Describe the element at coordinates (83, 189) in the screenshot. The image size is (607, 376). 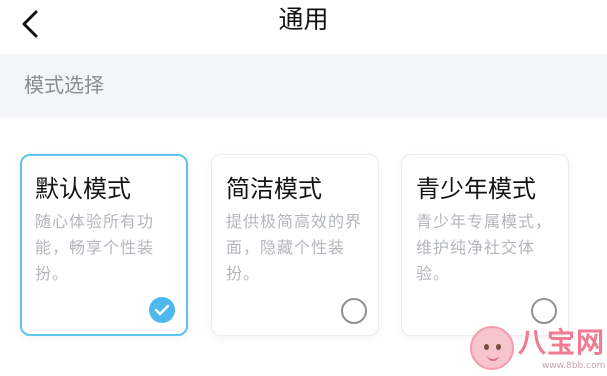
I see `mode-title: 默认模式` at that location.